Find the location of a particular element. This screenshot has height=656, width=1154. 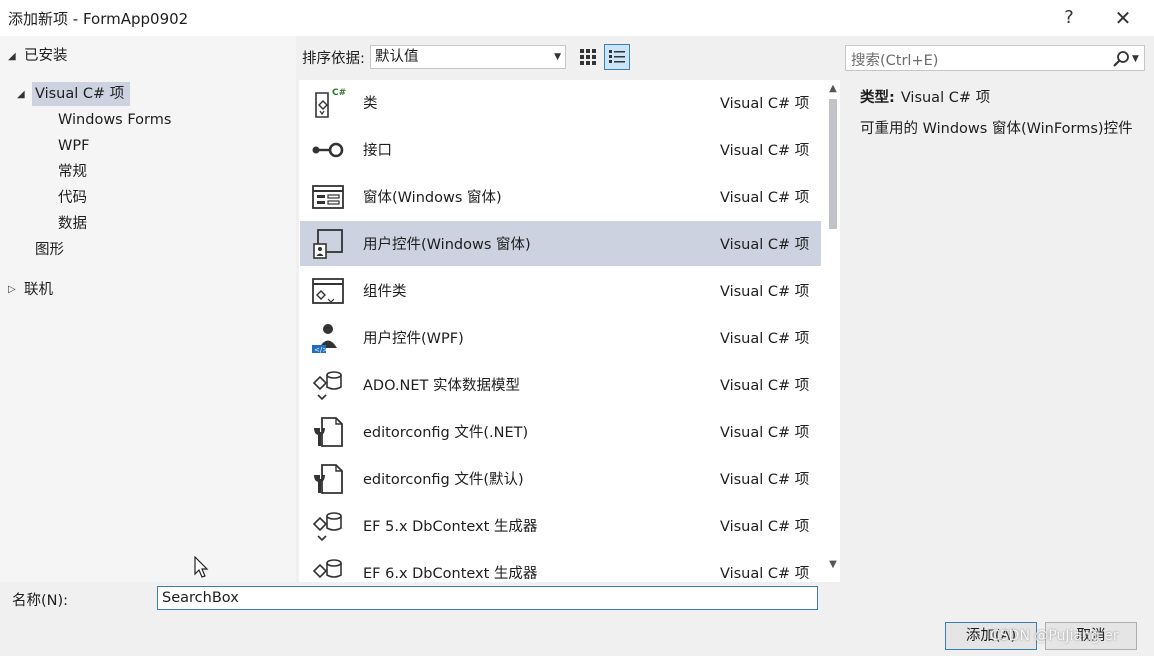

tree-node-code: 代码 is located at coordinates (72, 198).